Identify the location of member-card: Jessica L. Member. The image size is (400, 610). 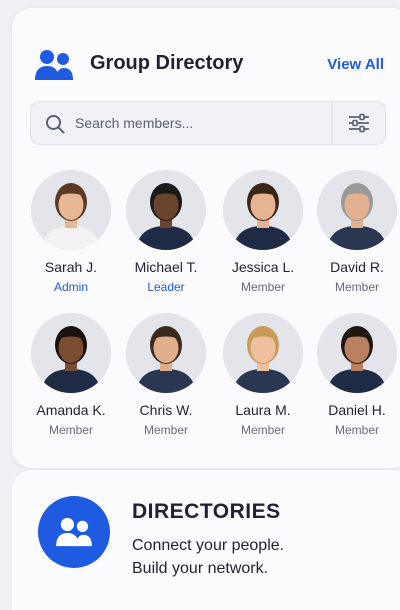
(263, 232).